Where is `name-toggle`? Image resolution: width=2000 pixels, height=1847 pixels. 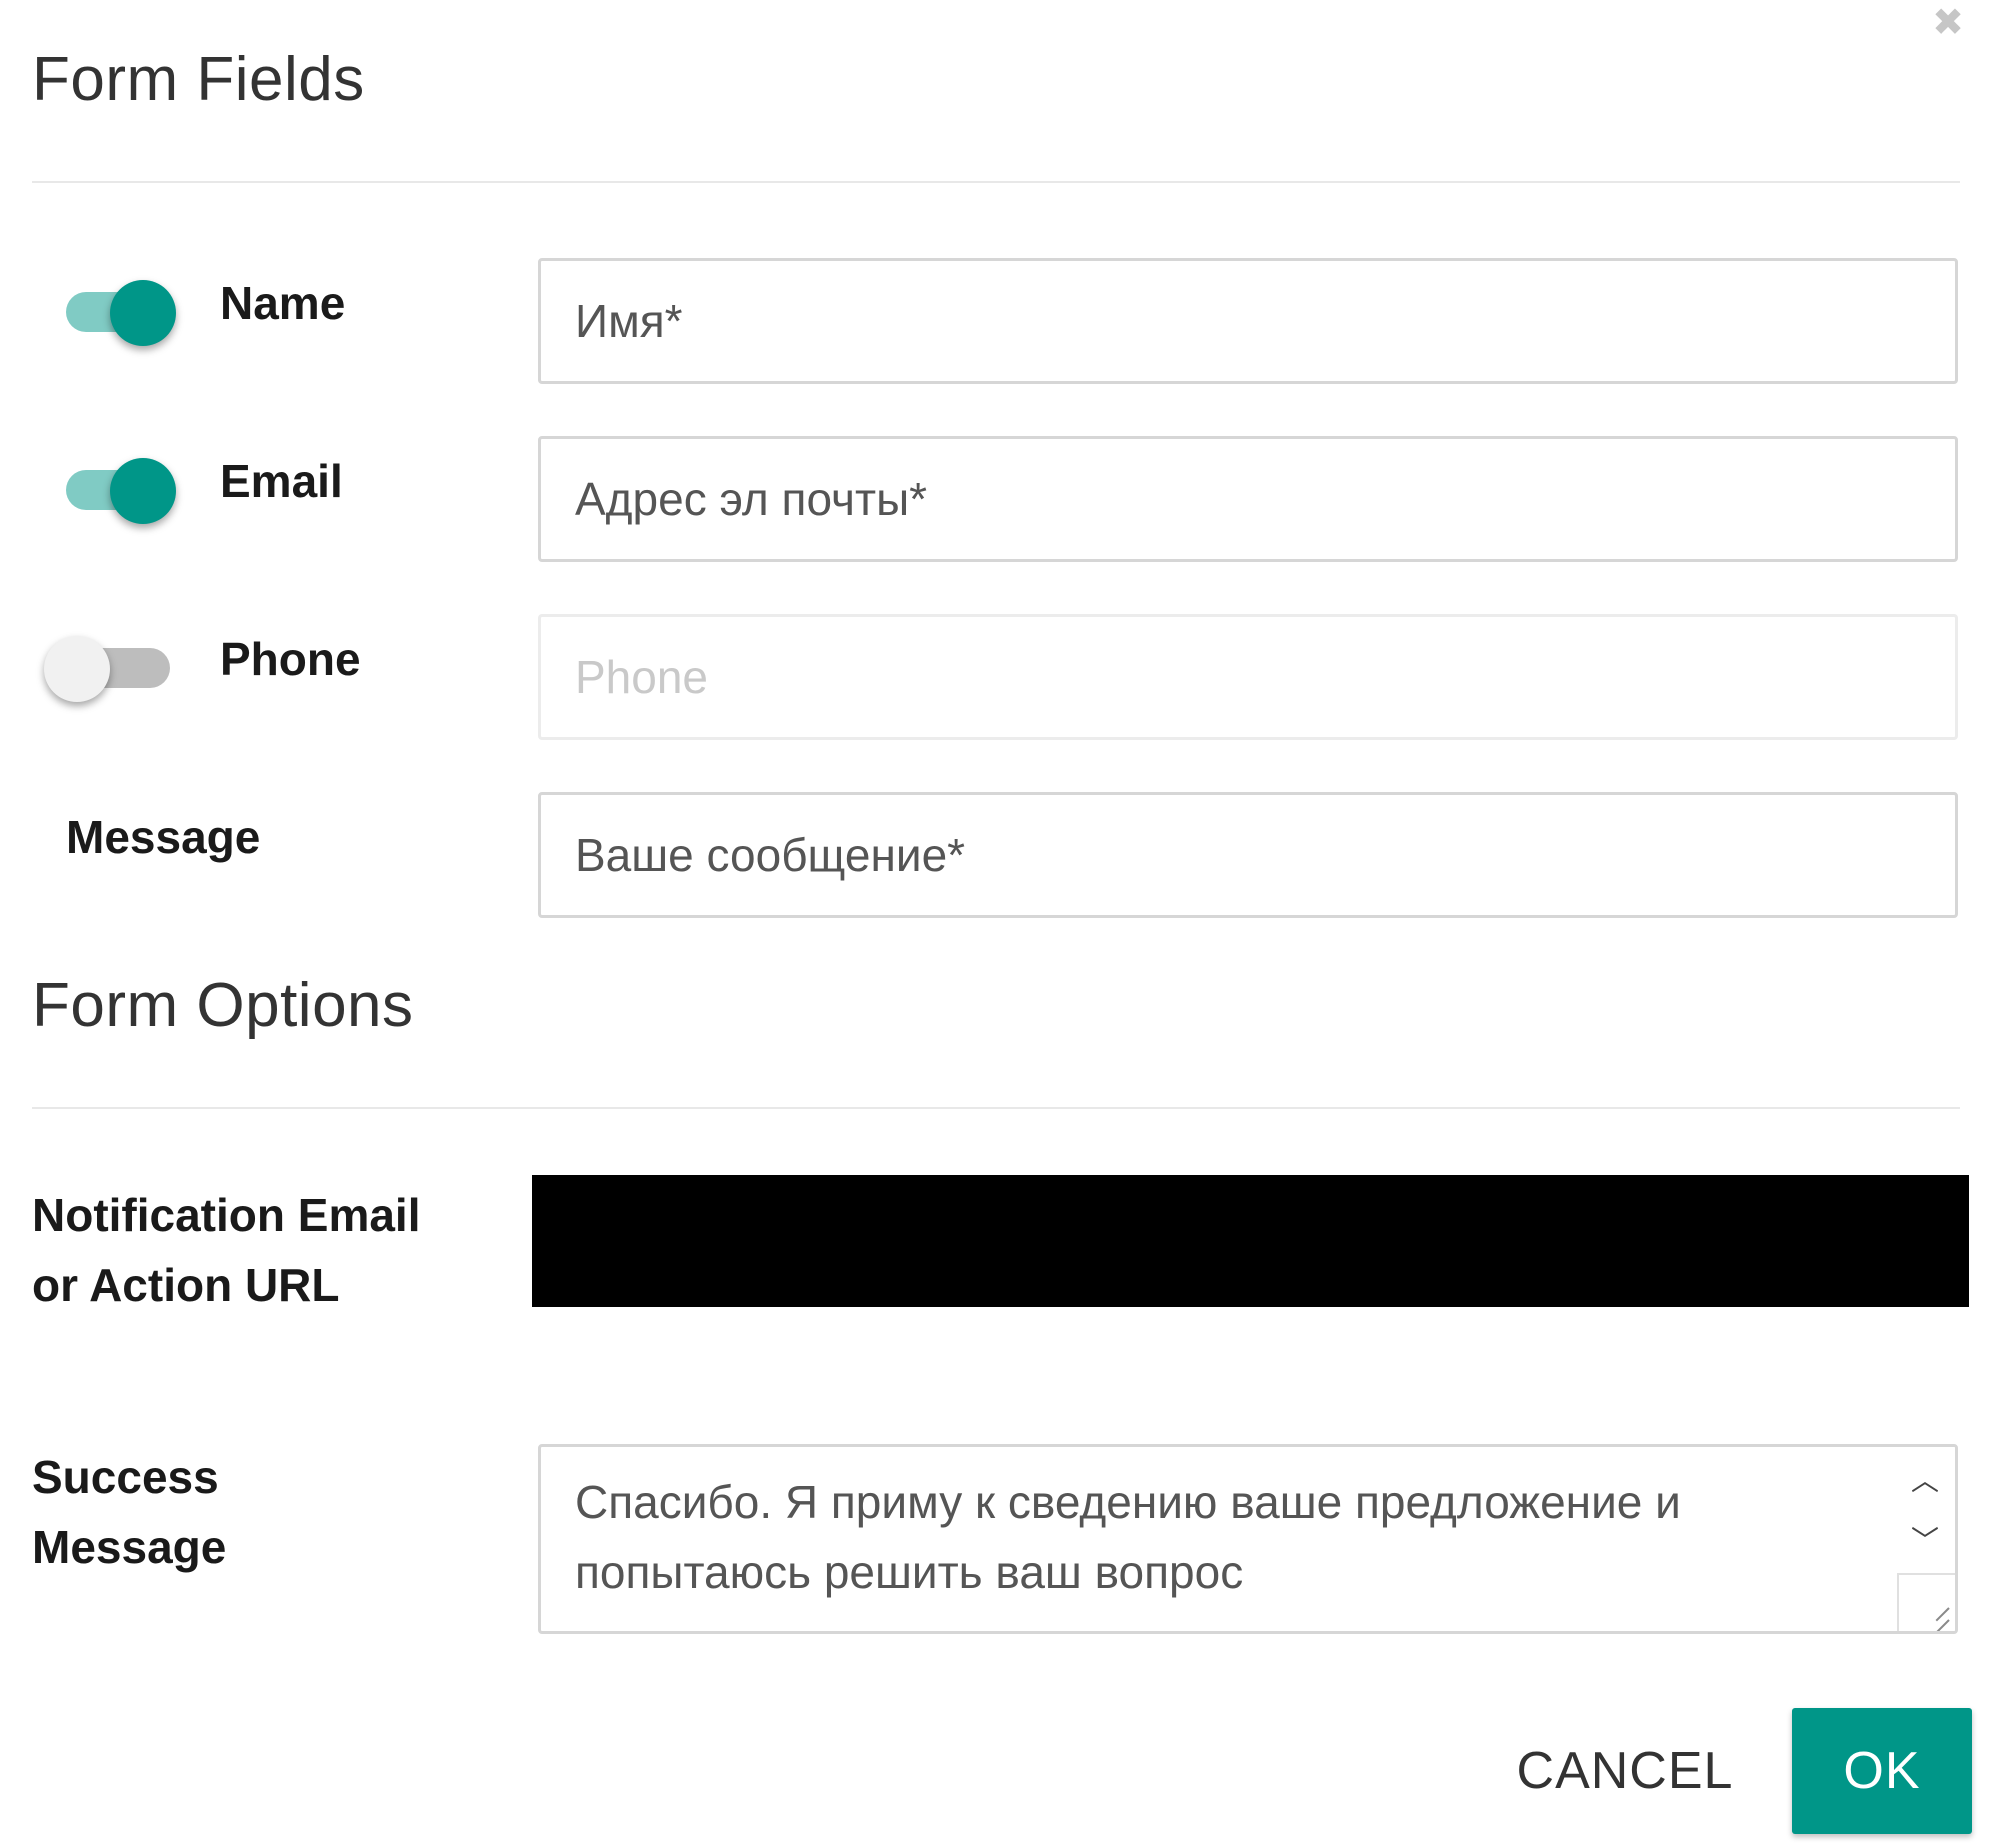 name-toggle is located at coordinates (117, 308).